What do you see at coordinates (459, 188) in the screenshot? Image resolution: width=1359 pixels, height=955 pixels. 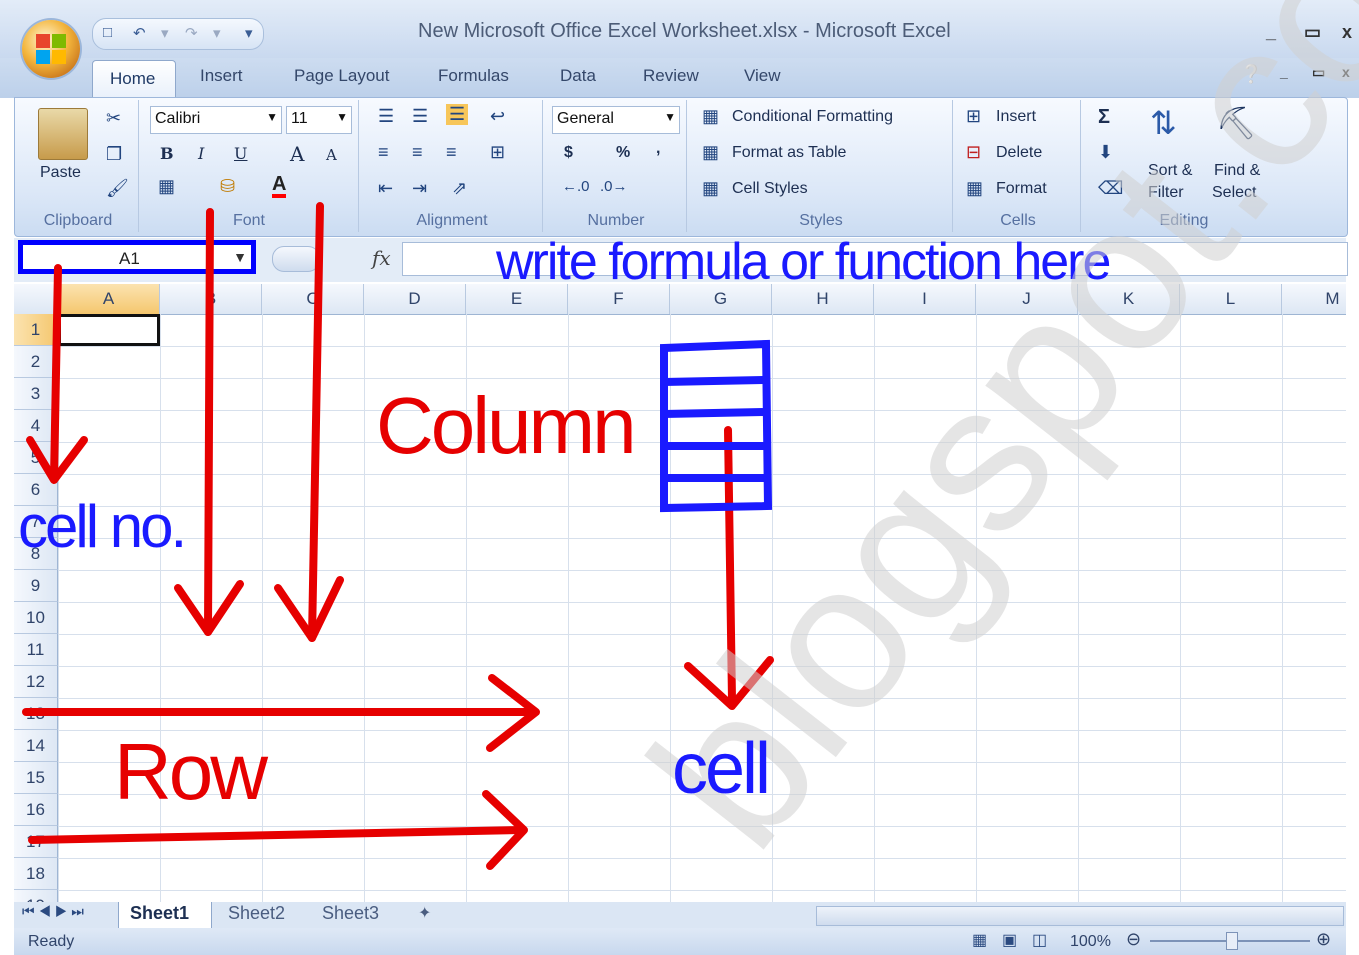 I see `orientation-icon: ⇗` at bounding box center [459, 188].